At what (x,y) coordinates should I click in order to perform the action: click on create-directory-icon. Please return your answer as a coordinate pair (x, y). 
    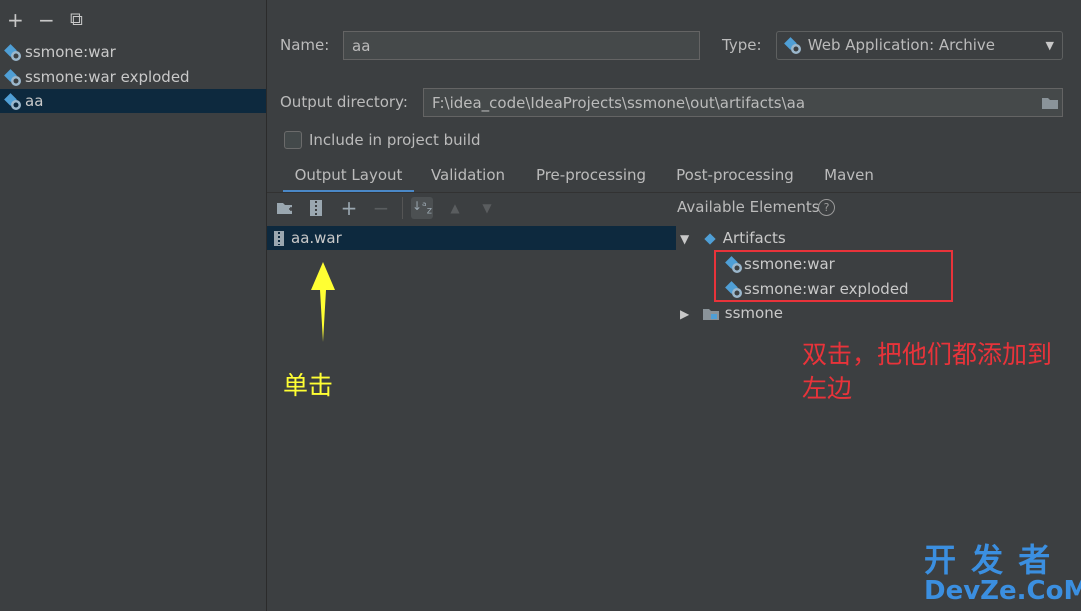
    Looking at the image, I should click on (285, 208).